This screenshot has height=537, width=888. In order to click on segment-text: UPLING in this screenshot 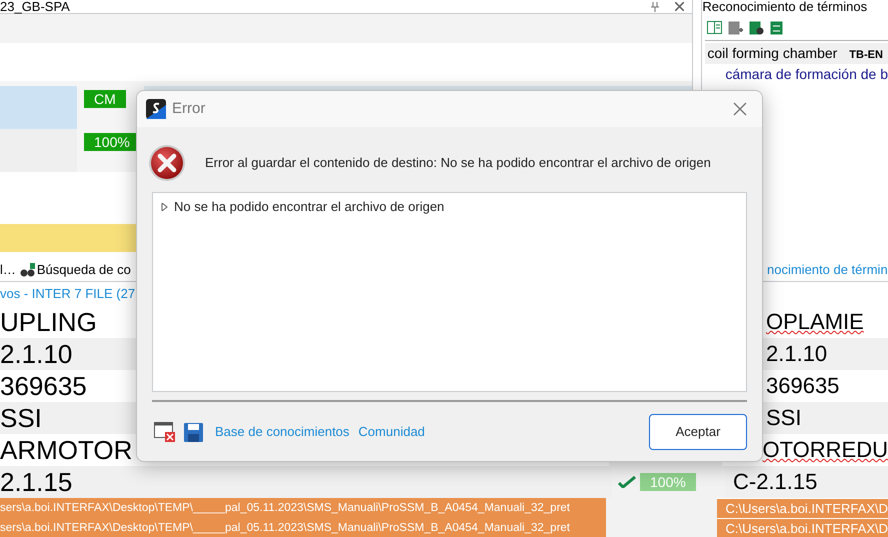, I will do `click(48, 322)`.